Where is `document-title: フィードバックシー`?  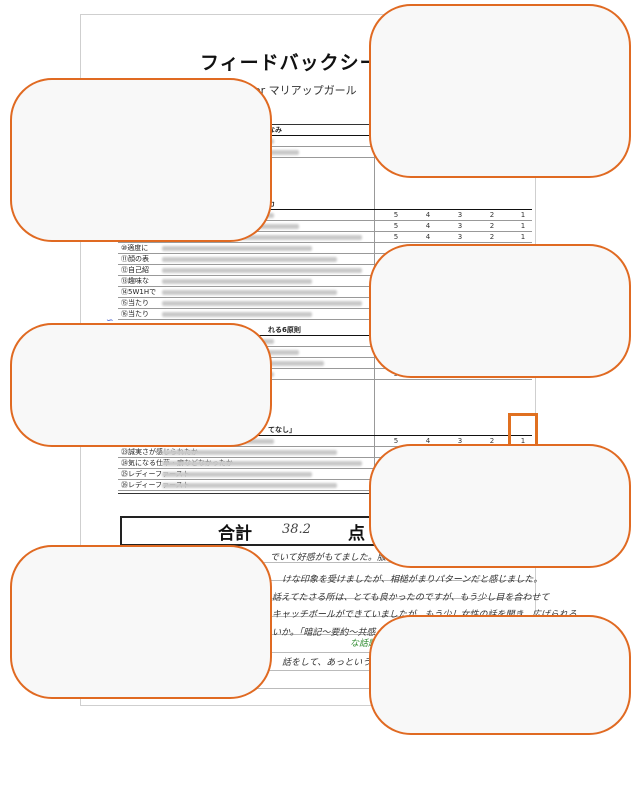
document-title: フィードバックシー is located at coordinates (290, 63).